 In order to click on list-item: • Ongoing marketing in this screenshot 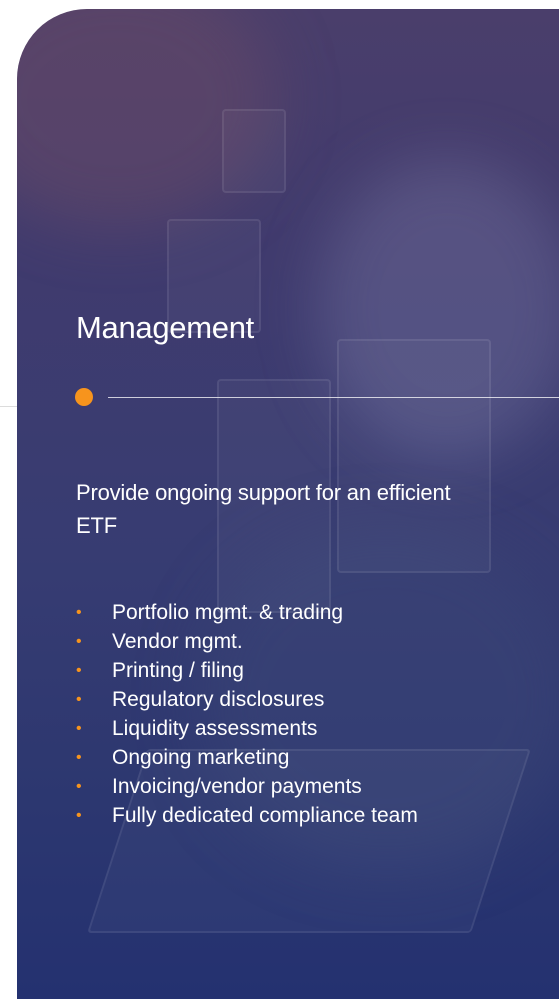, I will do `click(247, 757)`.